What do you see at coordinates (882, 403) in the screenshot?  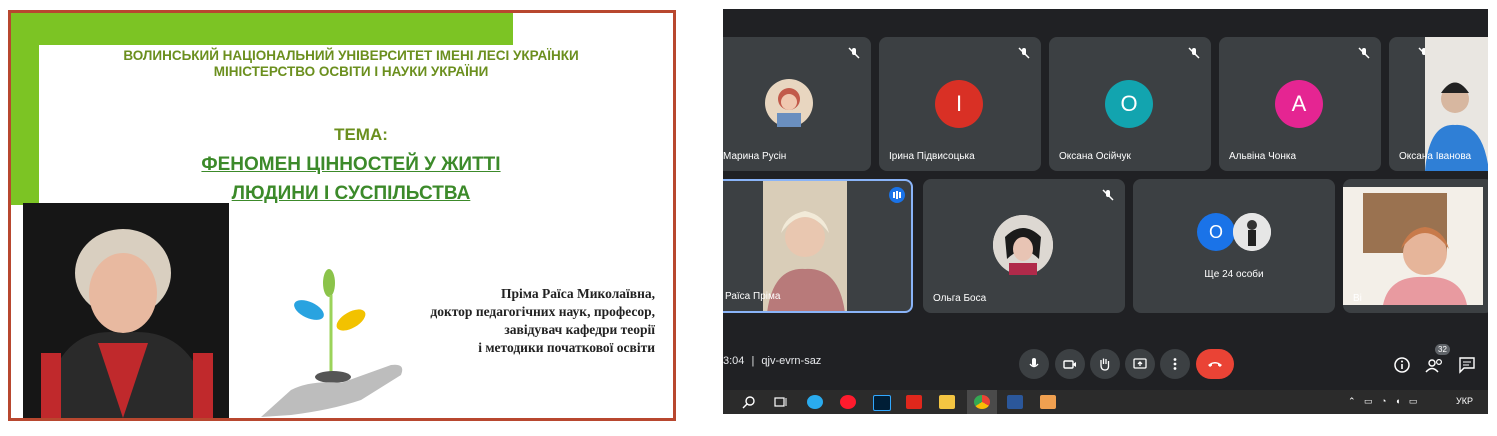 I see `photoshop-icon` at bounding box center [882, 403].